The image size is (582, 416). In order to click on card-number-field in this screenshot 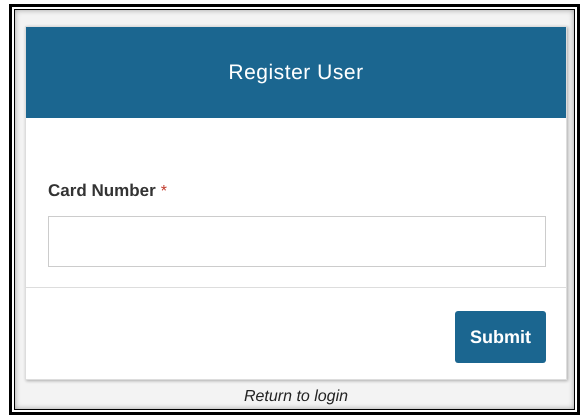, I will do `click(297, 241)`.